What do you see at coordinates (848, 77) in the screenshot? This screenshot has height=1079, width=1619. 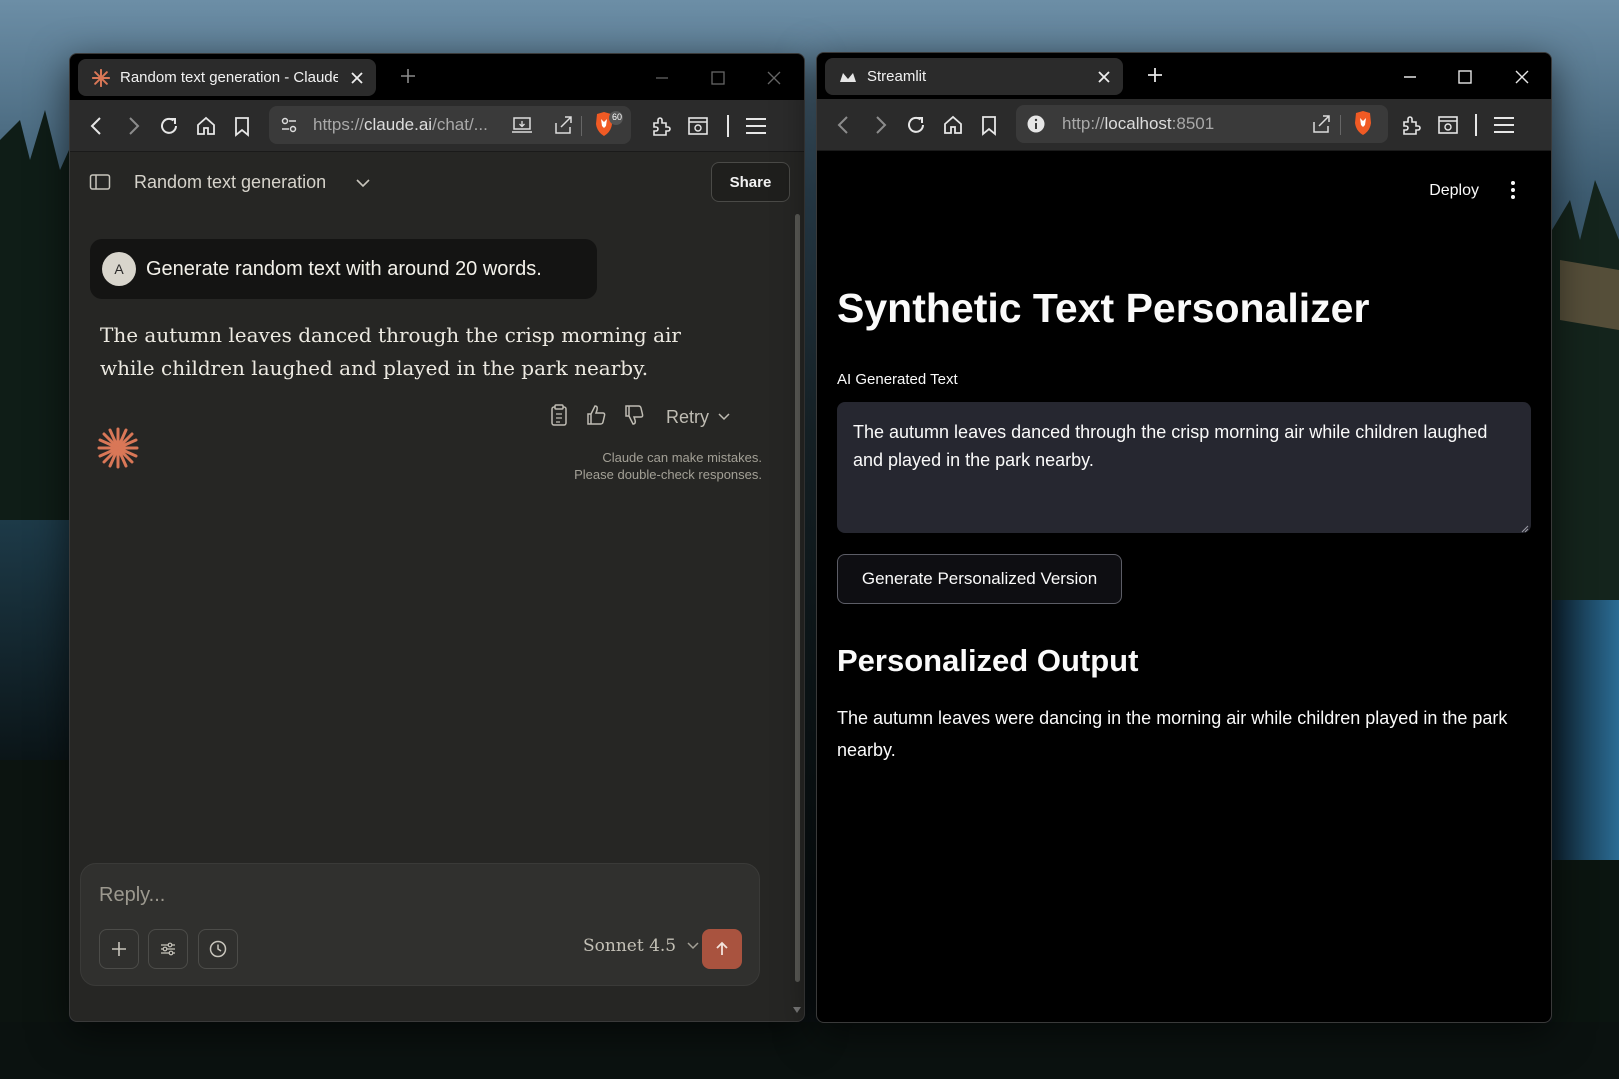 I see `streamlit-favicon` at bounding box center [848, 77].